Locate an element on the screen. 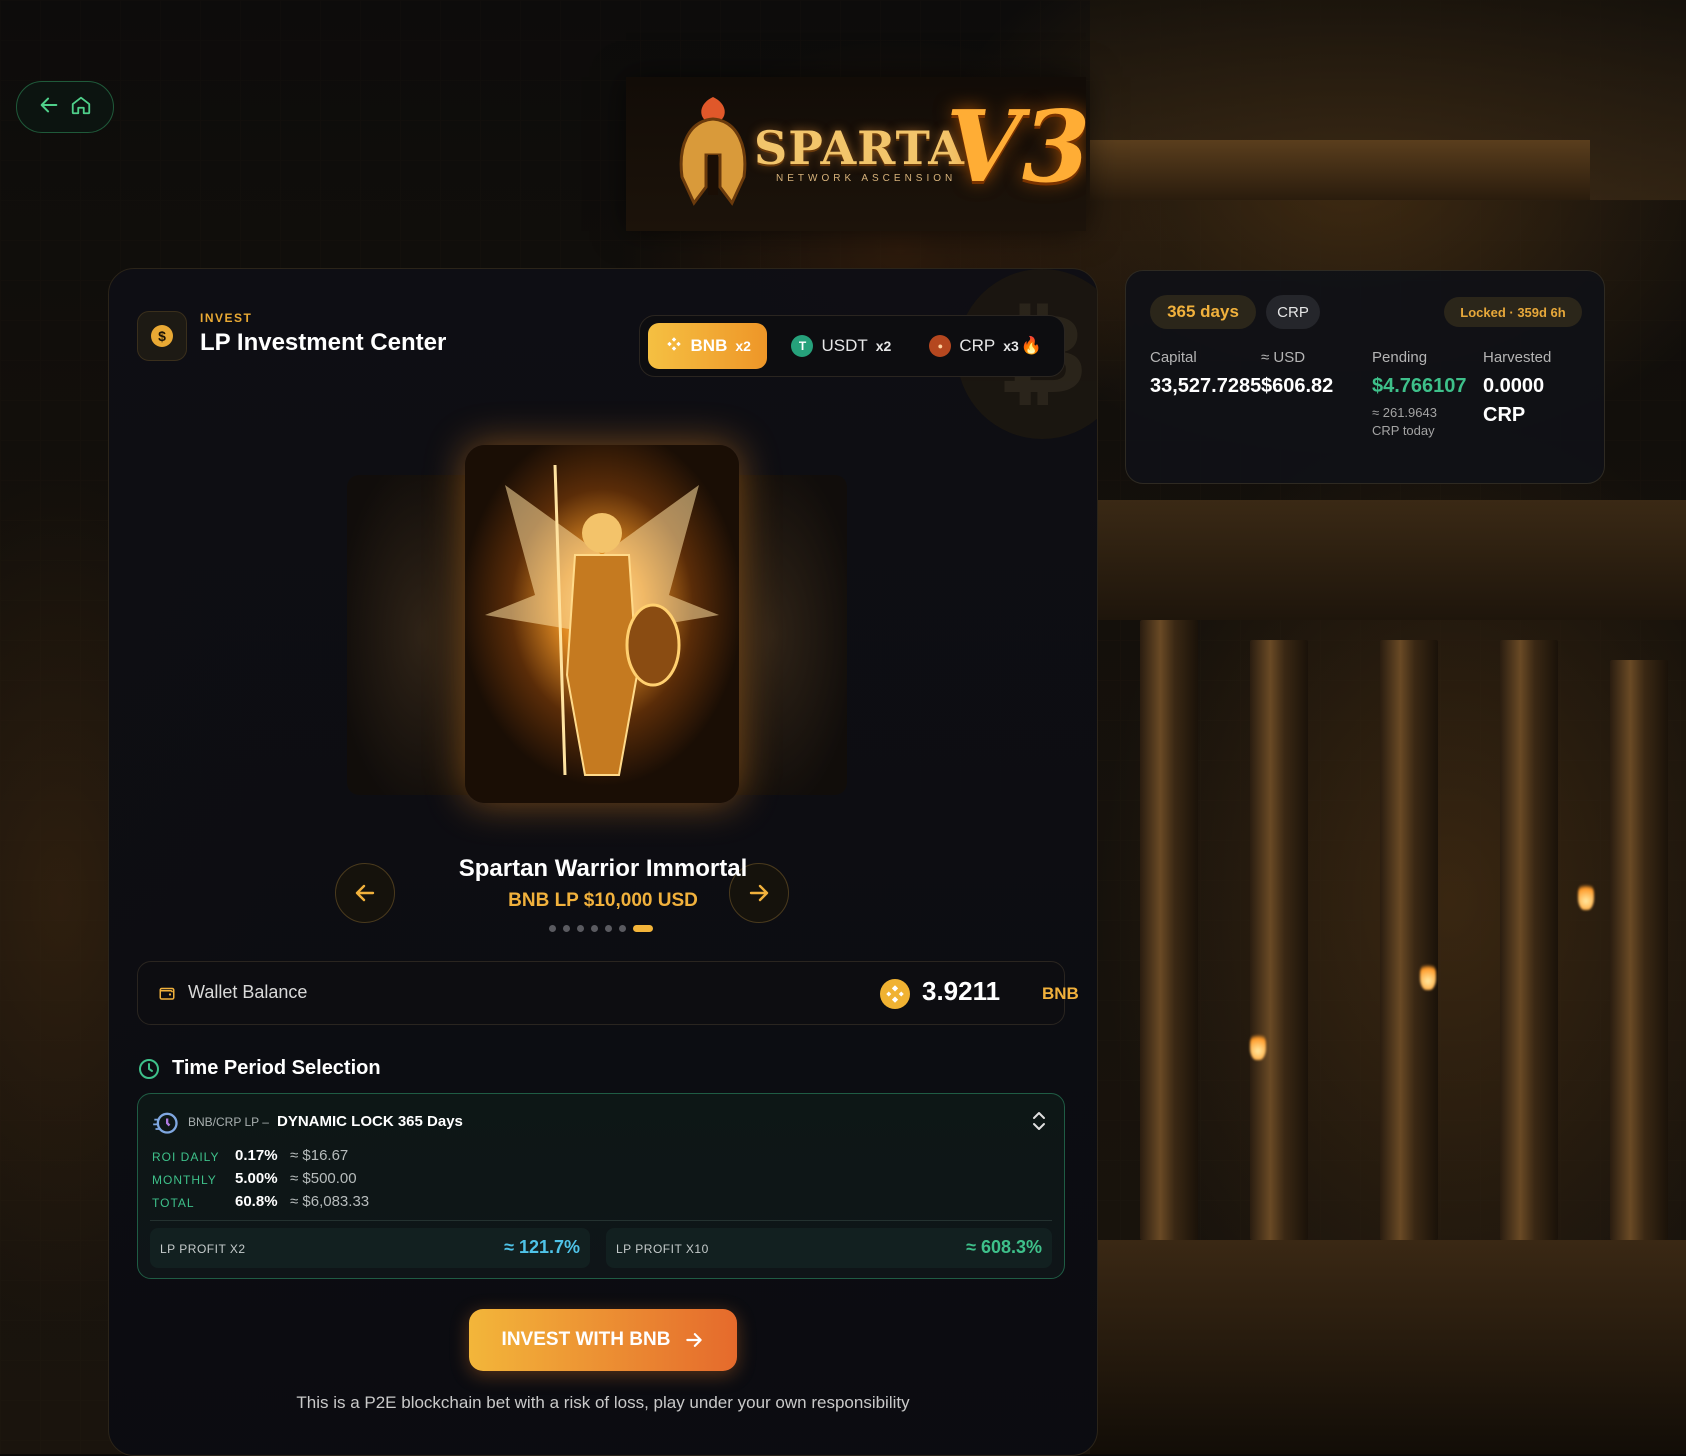 The height and width of the screenshot is (1456, 1686). roi-total-label: TOTAL is located at coordinates (173, 1203).